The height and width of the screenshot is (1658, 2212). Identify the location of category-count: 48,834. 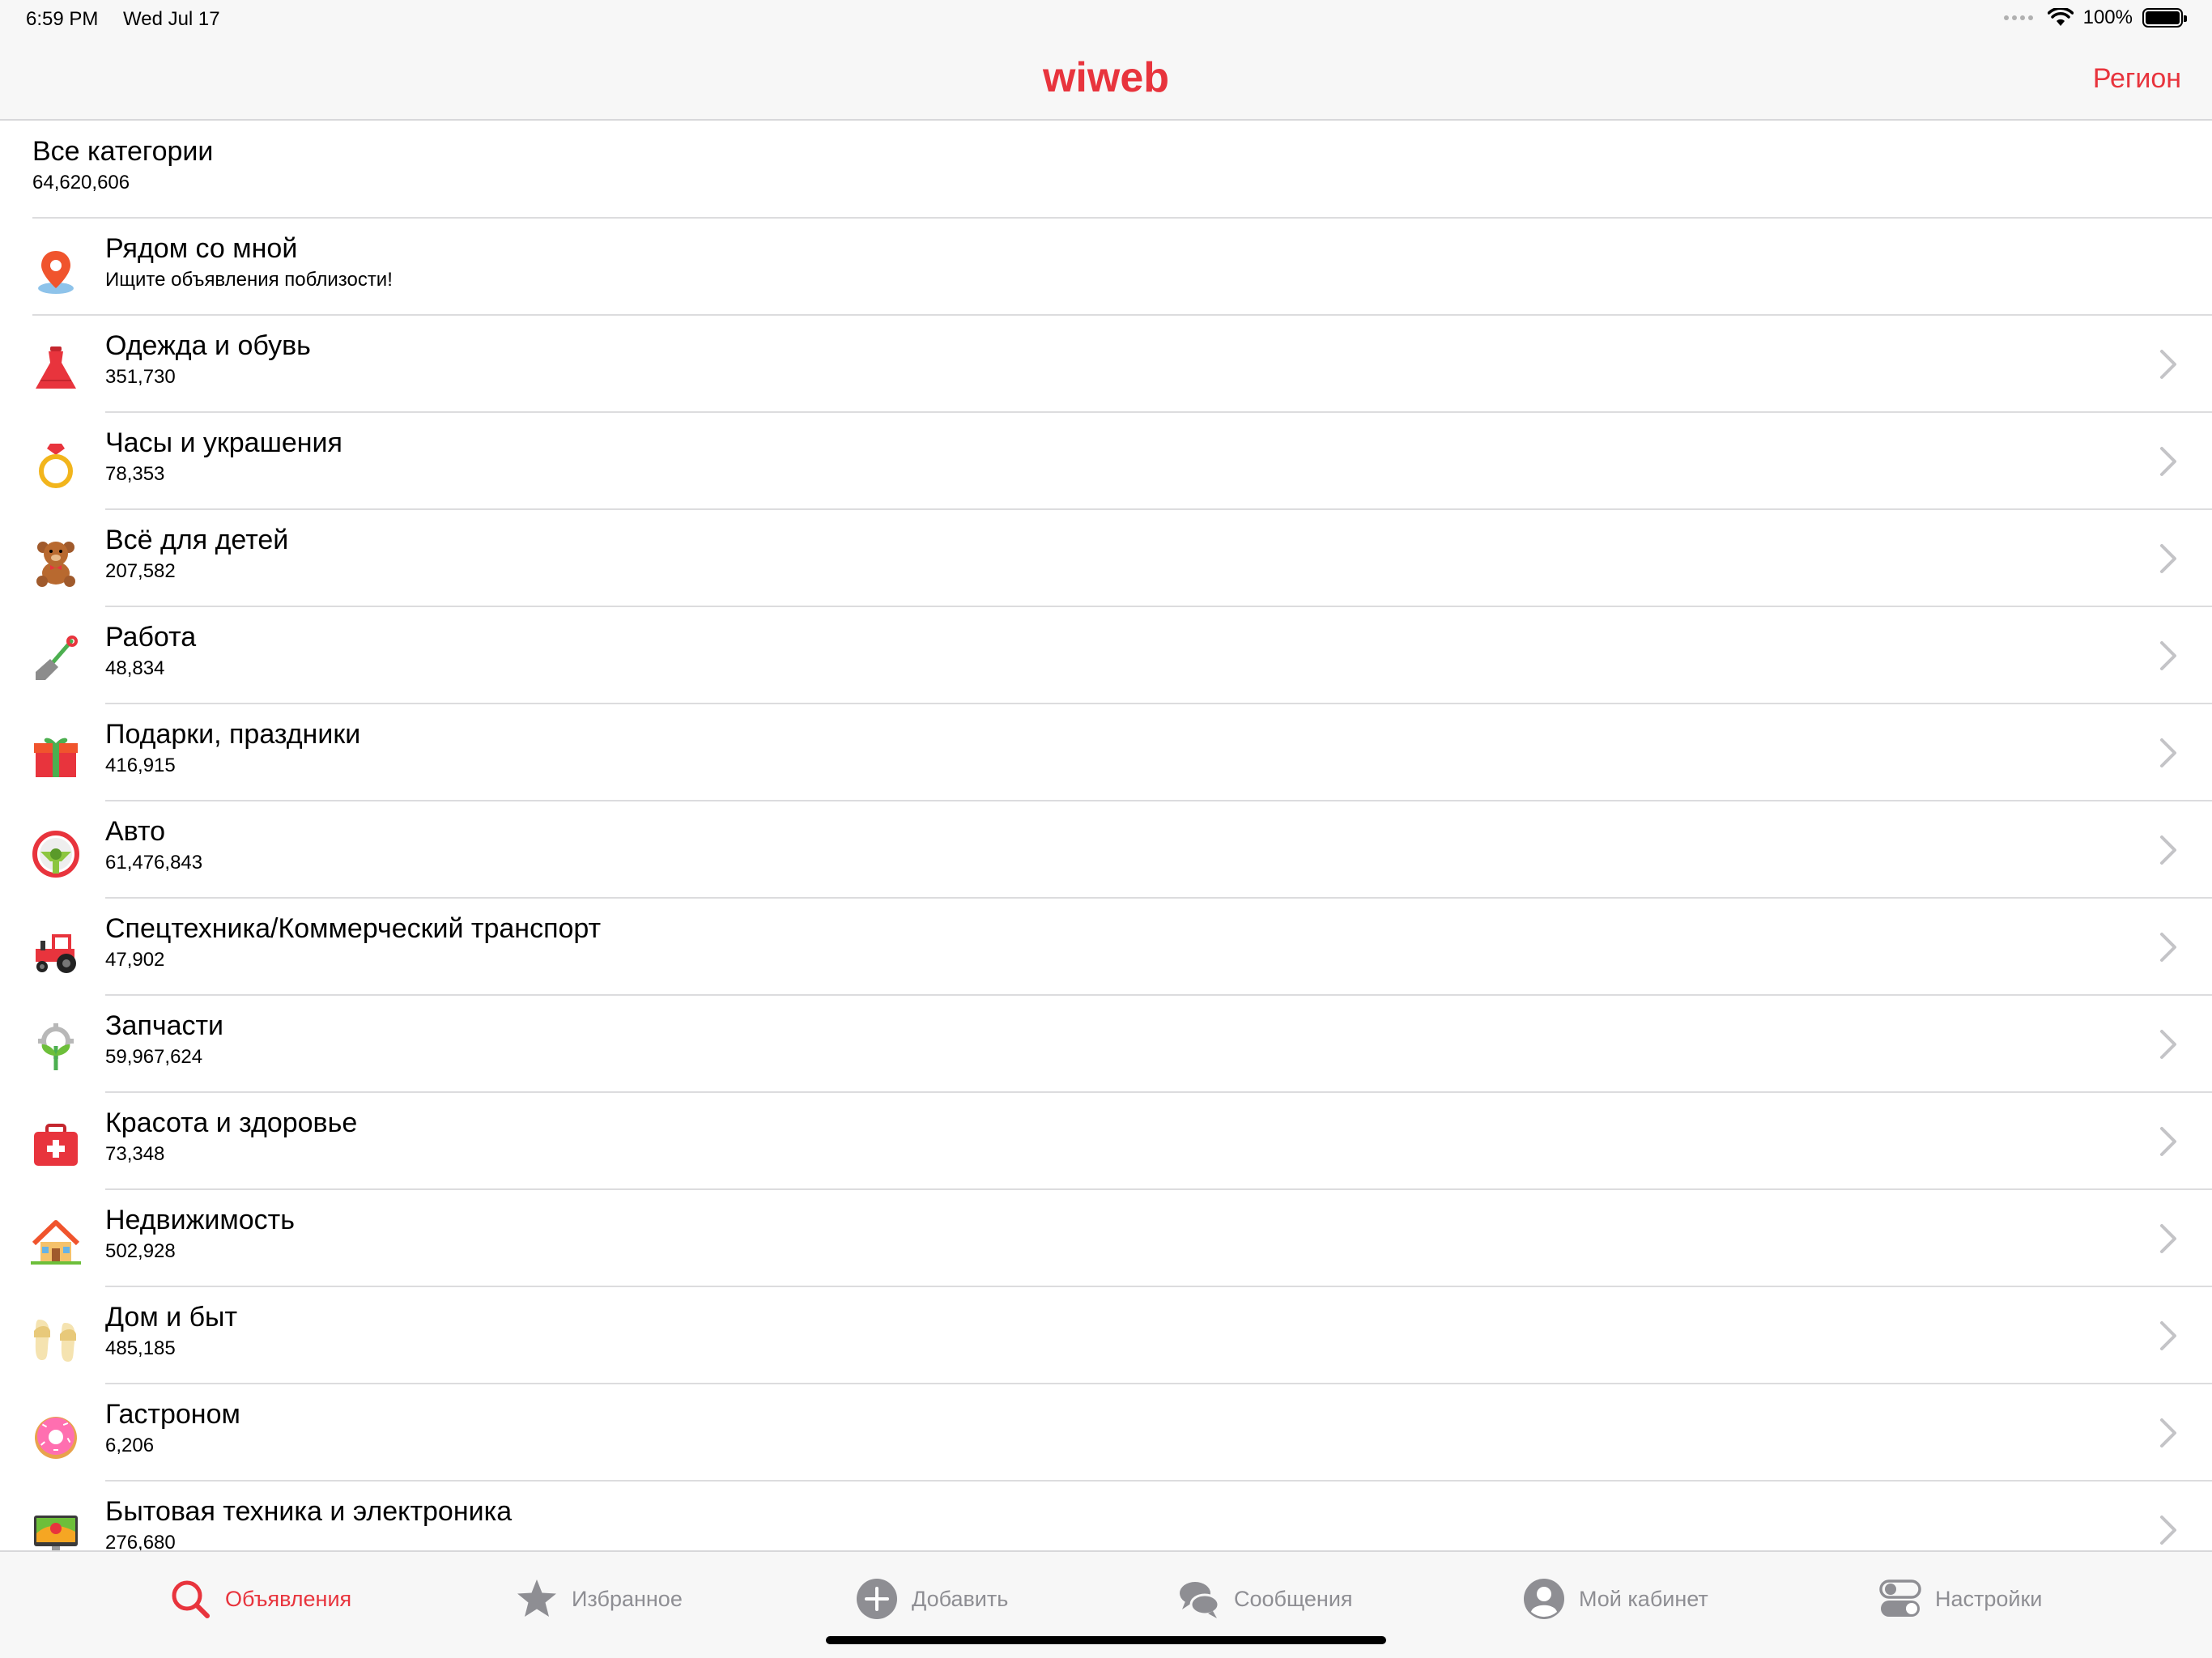
(135, 668).